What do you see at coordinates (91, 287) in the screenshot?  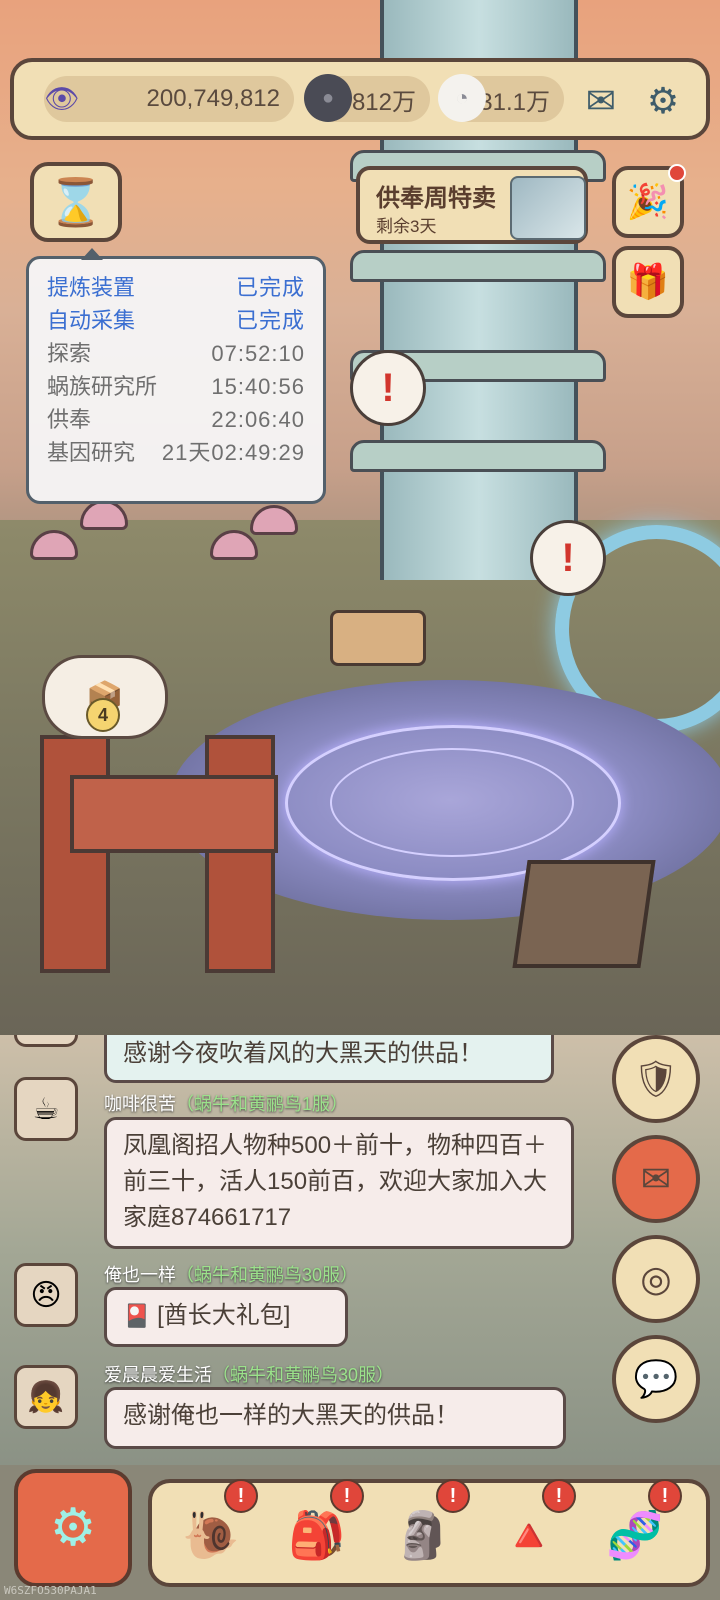 I see `timer-name: 提炼装置` at bounding box center [91, 287].